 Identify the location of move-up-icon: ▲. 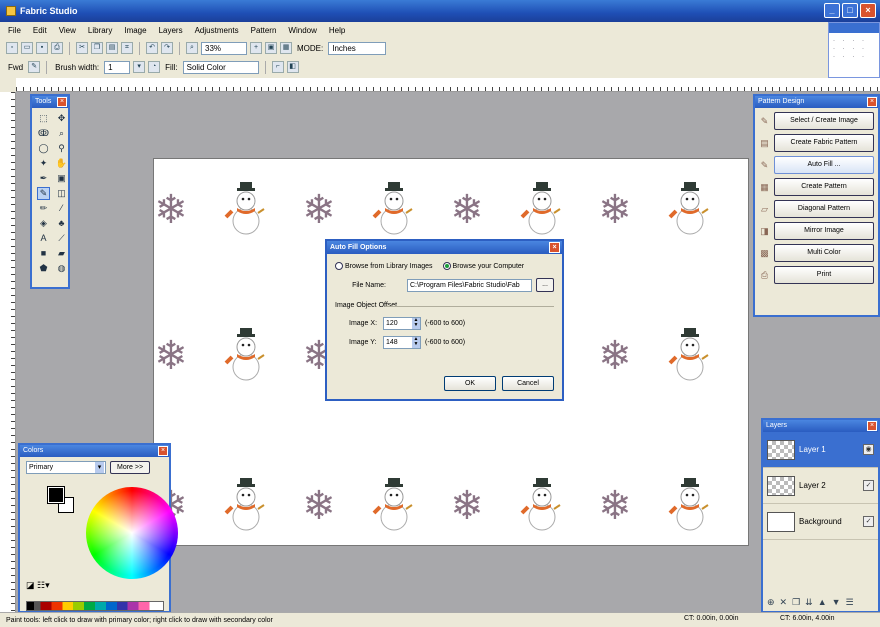
(822, 602).